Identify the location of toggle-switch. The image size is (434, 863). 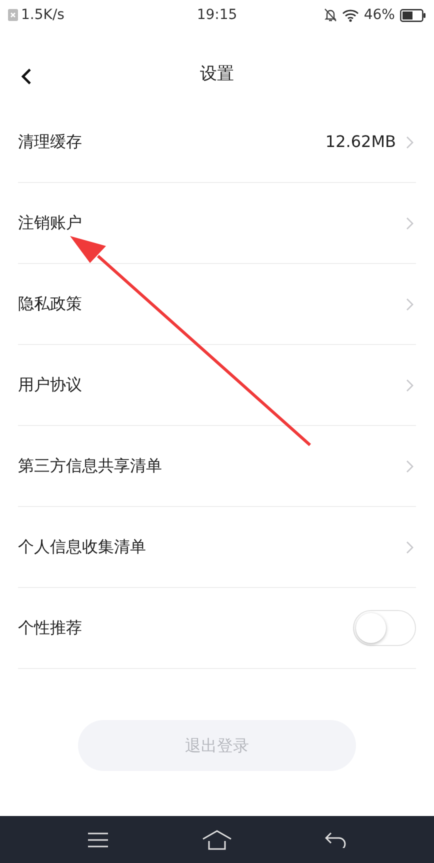
(384, 628).